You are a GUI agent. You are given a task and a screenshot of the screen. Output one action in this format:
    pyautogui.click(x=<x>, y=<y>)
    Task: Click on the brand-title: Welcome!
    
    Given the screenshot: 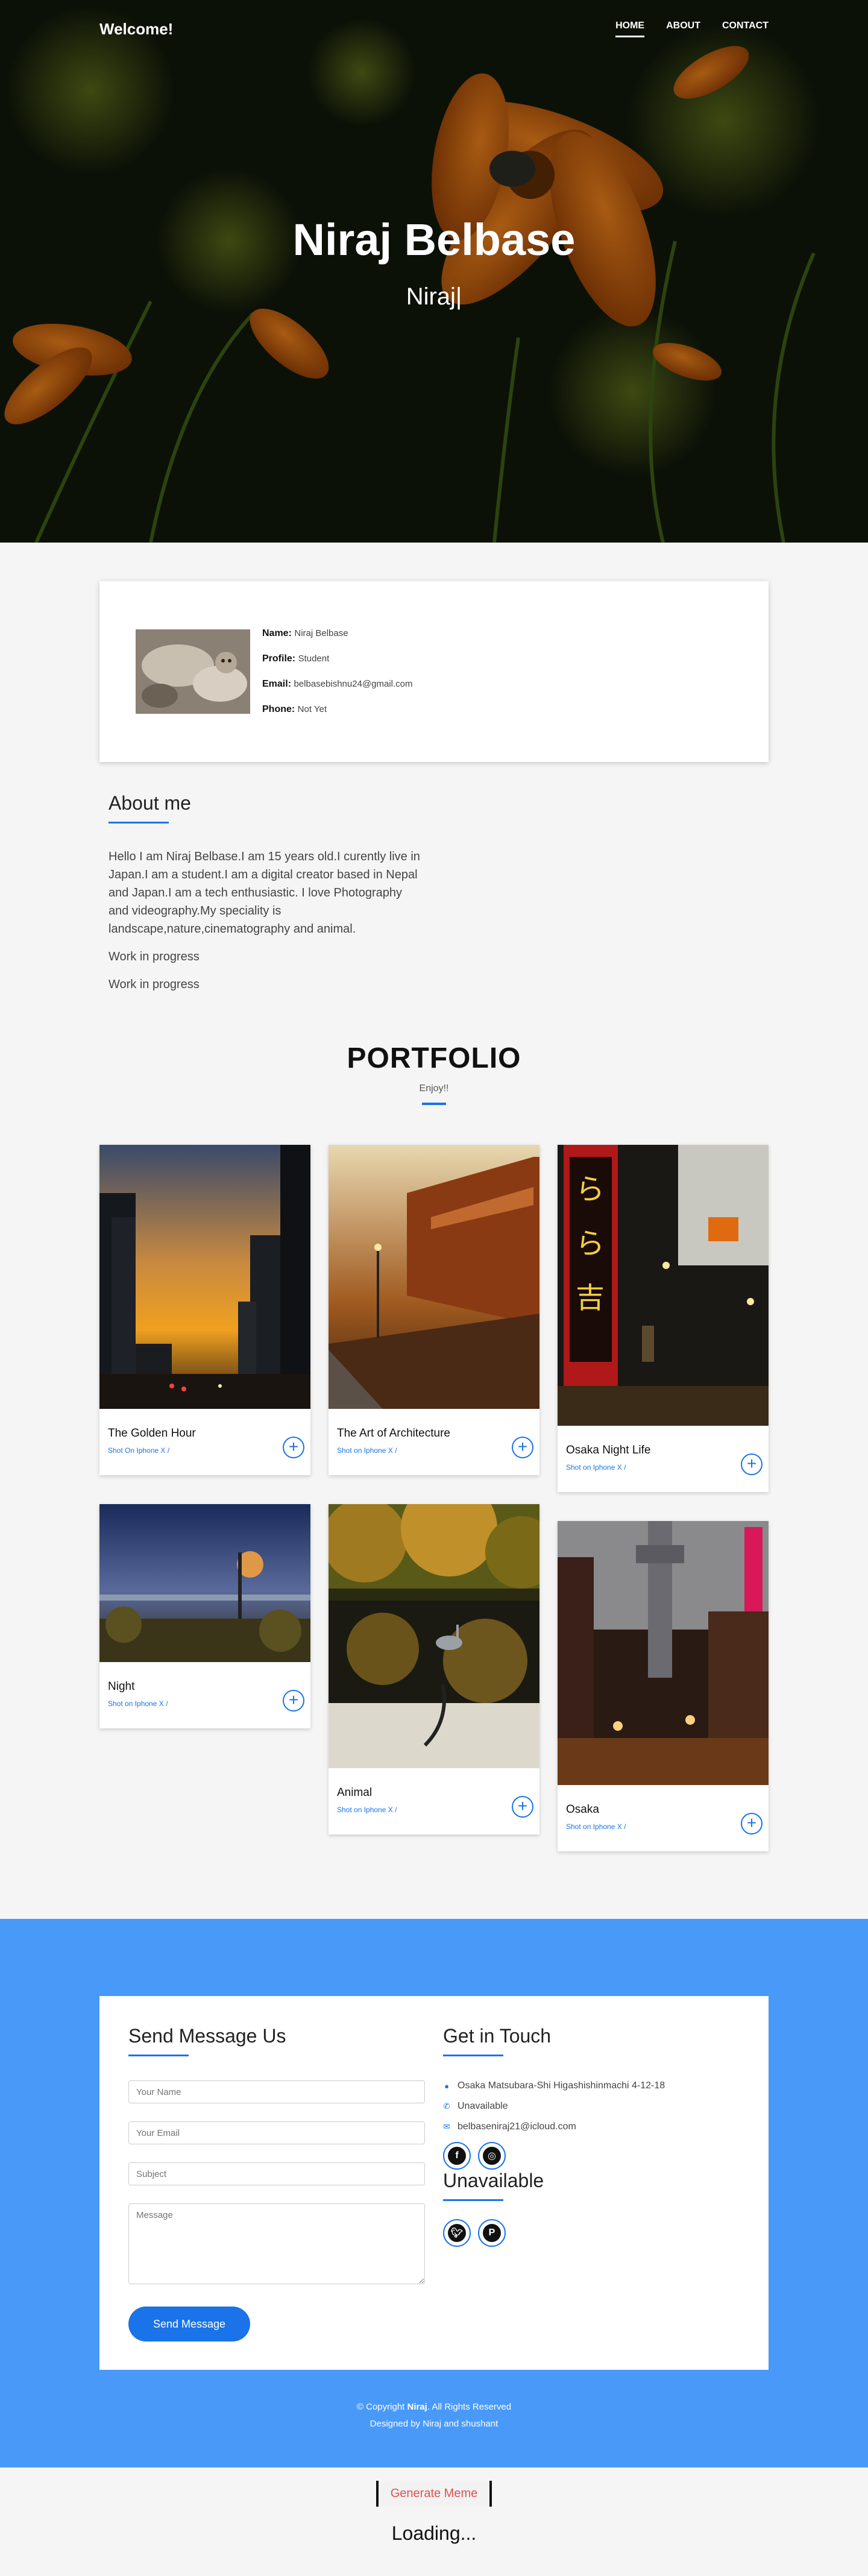 What is the action you would take?
    pyautogui.click(x=136, y=29)
    